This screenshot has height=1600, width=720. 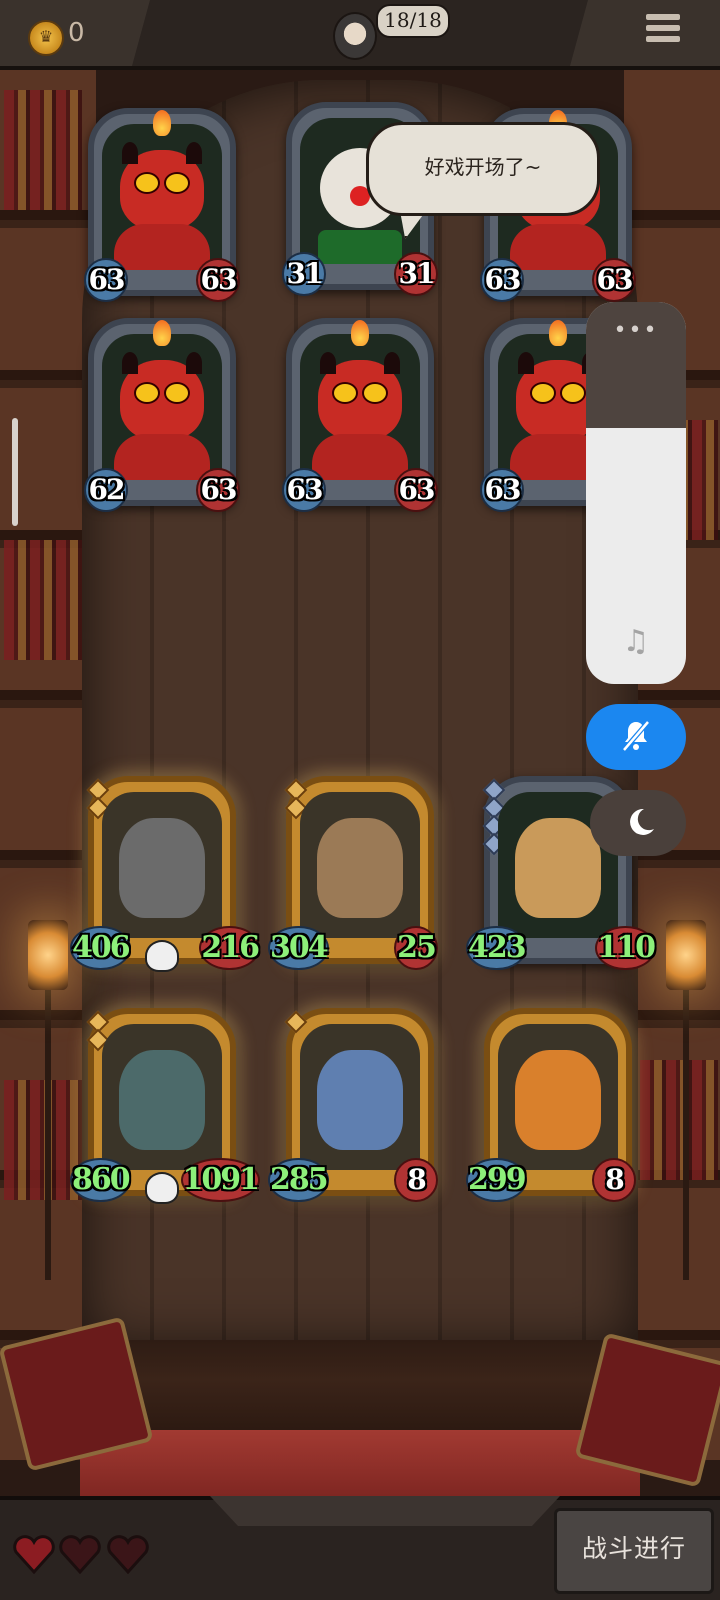 What do you see at coordinates (15, 472) in the screenshot?
I see `side-handle` at bounding box center [15, 472].